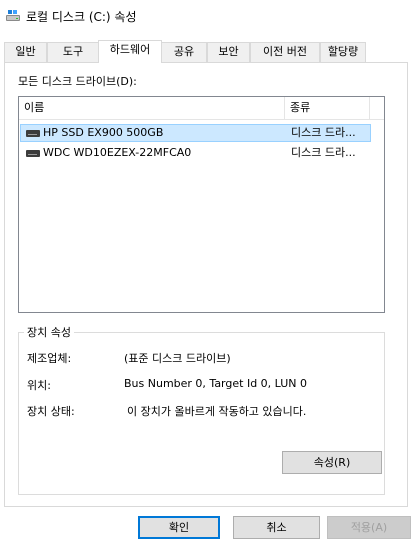 The image size is (412, 549). I want to click on column-header-type: 종류, so click(327, 108).